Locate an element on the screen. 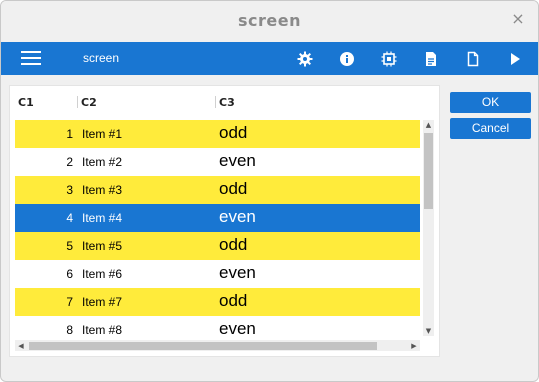  table-row: 6 Item #6 even is located at coordinates (217, 274).